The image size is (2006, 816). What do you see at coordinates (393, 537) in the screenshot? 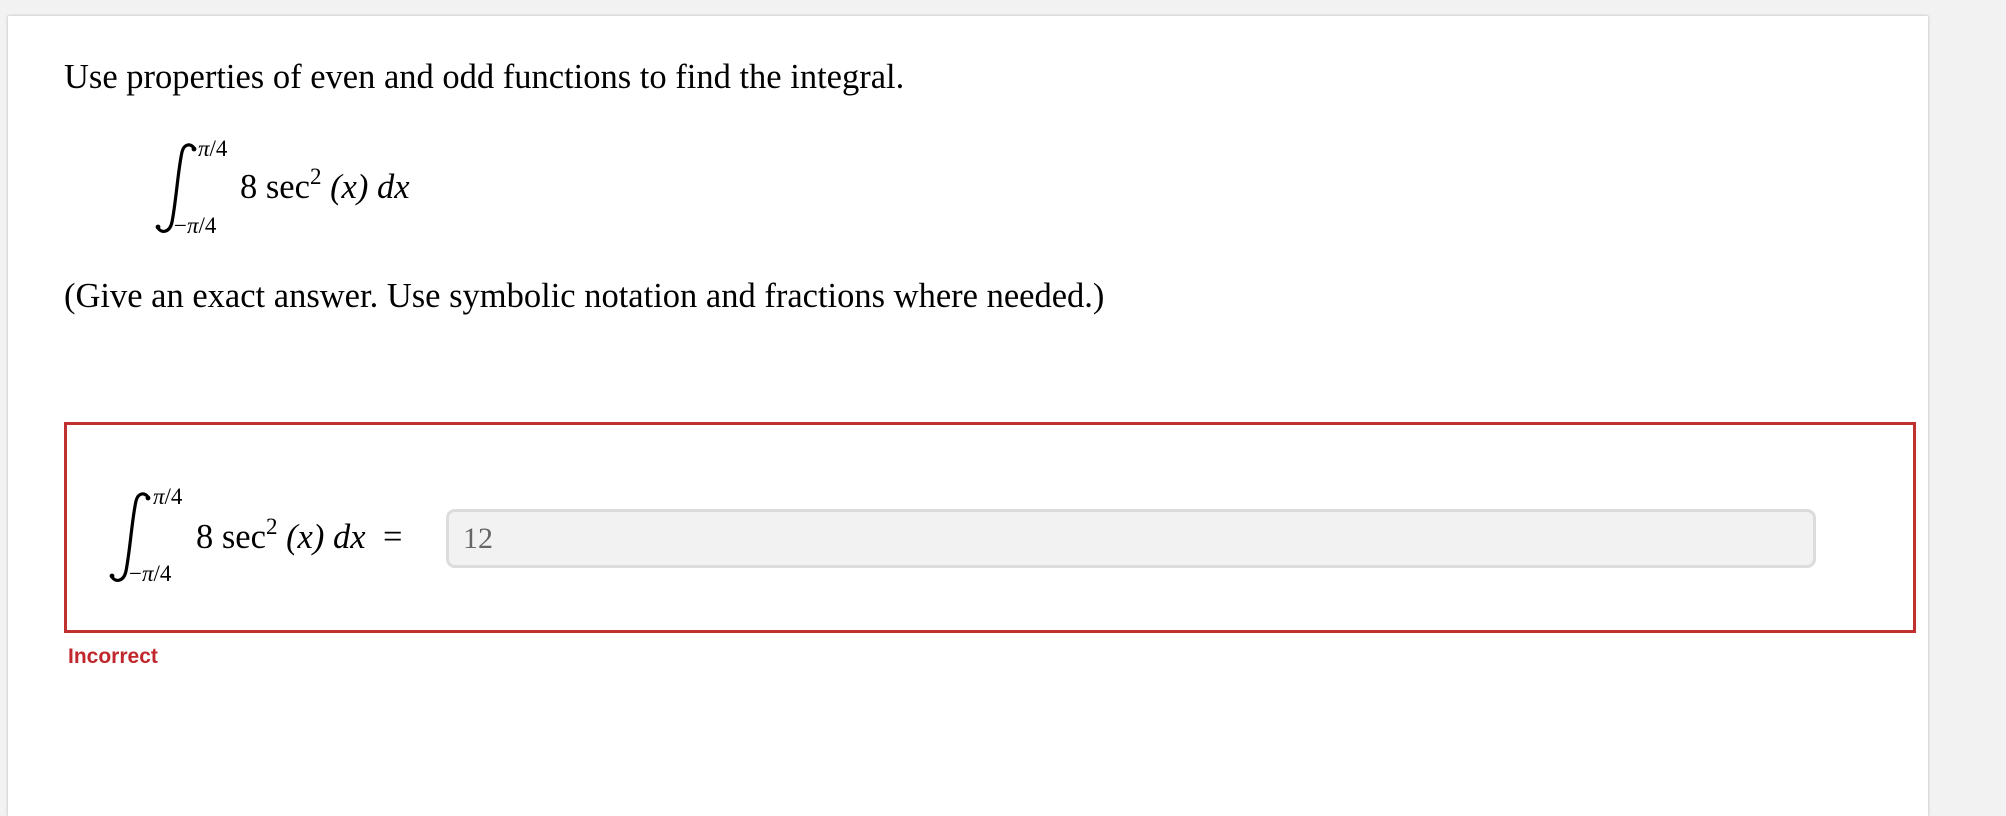
I see `equals-sign: =` at bounding box center [393, 537].